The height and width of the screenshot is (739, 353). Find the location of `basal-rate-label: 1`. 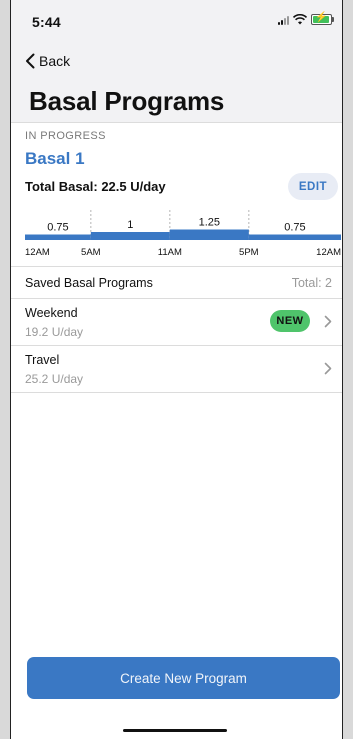

basal-rate-label: 1 is located at coordinates (130, 225).